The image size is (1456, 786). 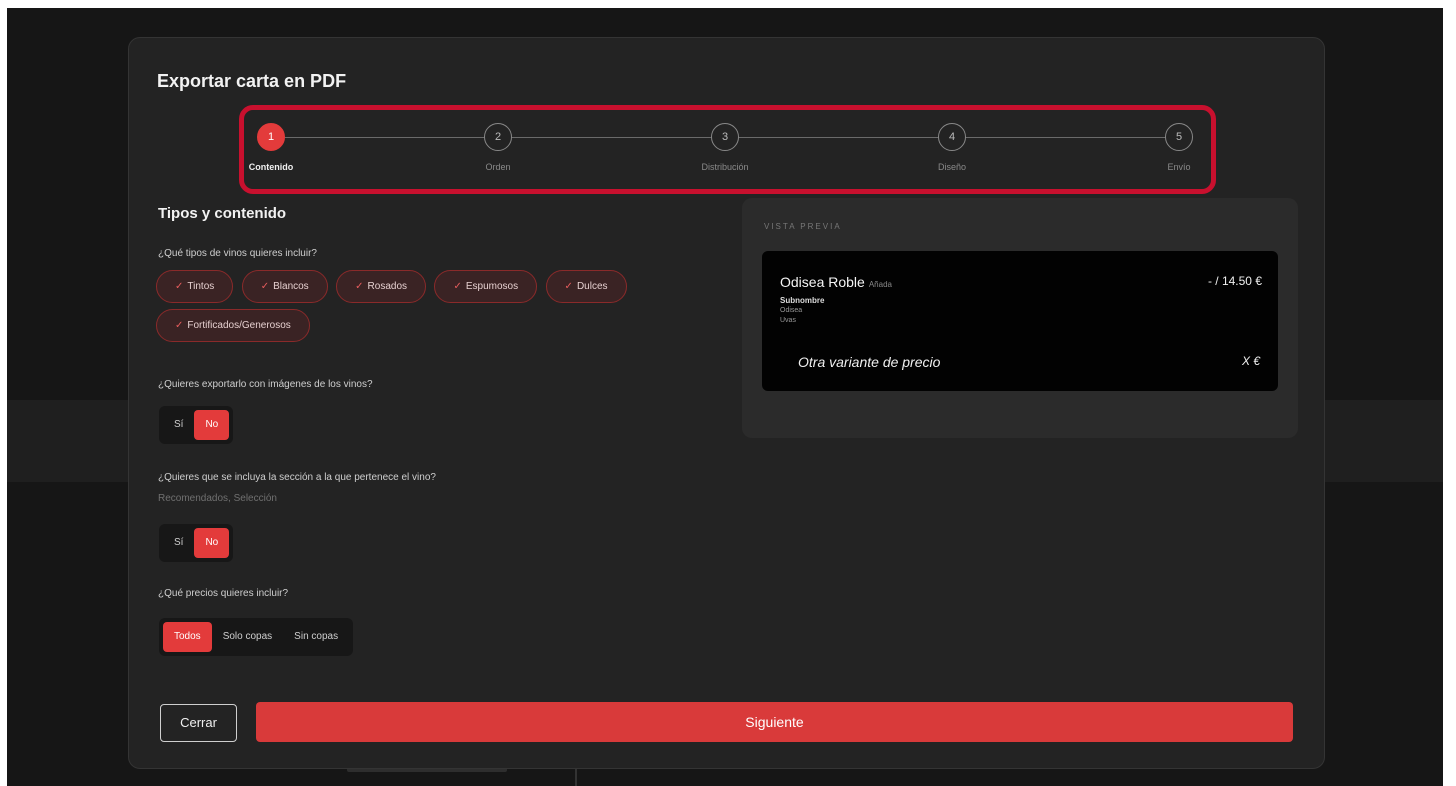 What do you see at coordinates (822, 282) in the screenshot?
I see `wine-name-text: Odisea Roble` at bounding box center [822, 282].